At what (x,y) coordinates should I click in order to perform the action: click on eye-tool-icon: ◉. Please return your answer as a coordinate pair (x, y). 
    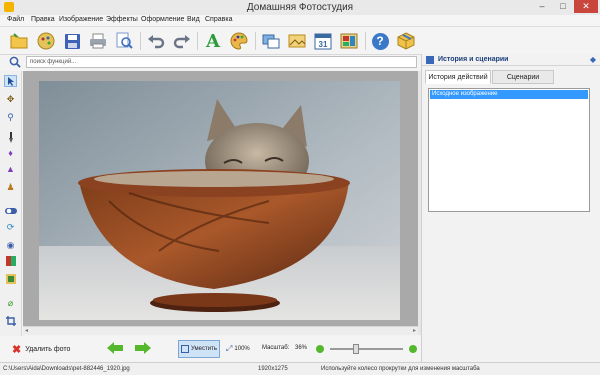
    Looking at the image, I should click on (10, 245).